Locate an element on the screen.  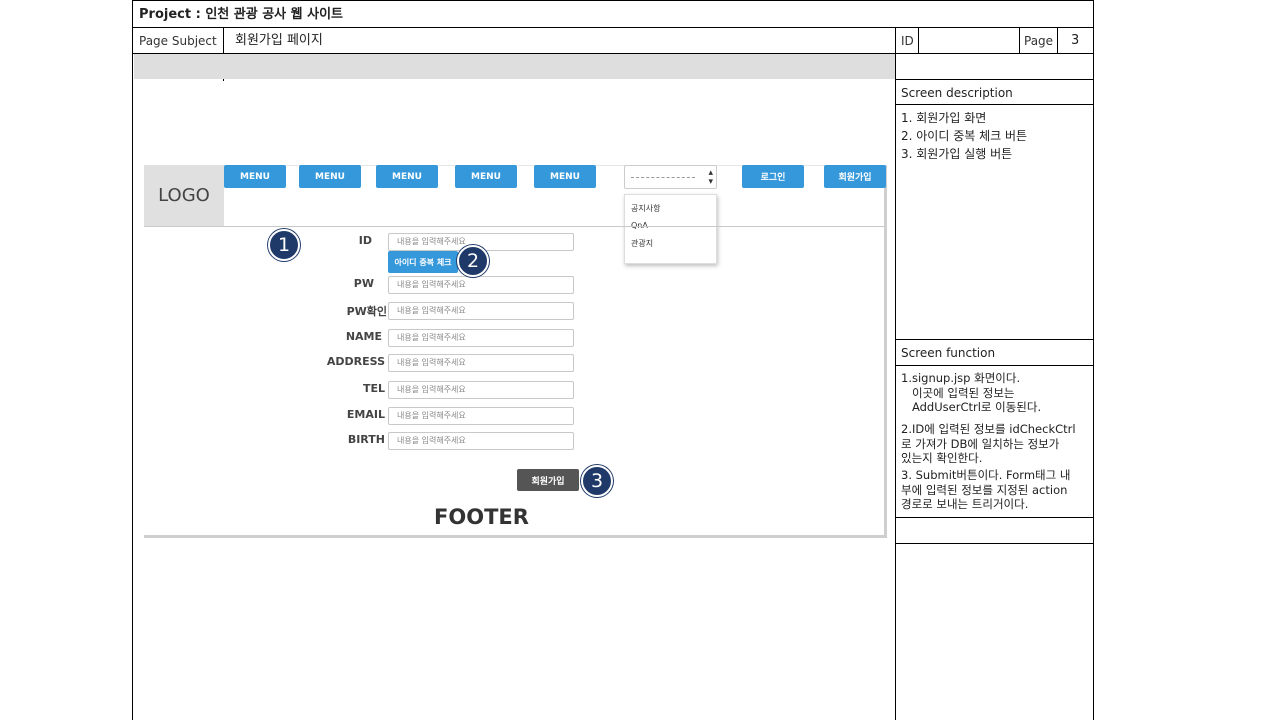
screen-description-title: Screen description is located at coordinates (957, 93).